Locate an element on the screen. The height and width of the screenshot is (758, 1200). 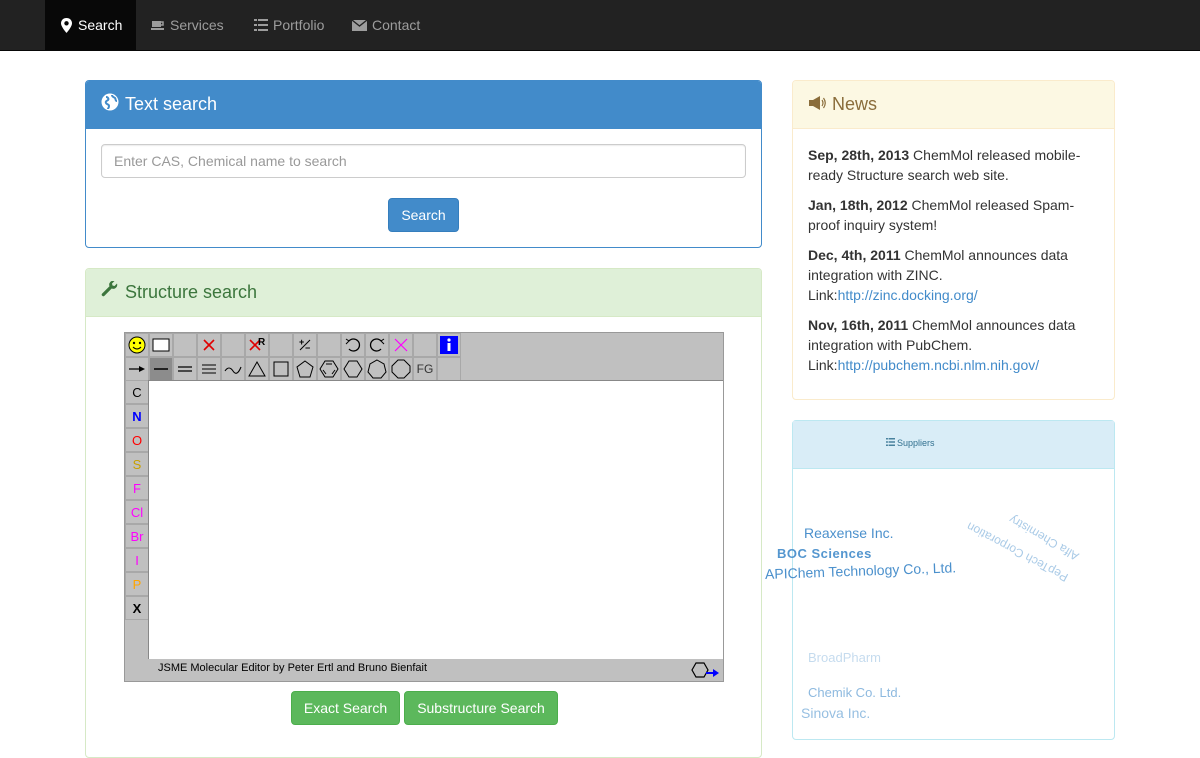
element-p-label: P is located at coordinates (137, 584).